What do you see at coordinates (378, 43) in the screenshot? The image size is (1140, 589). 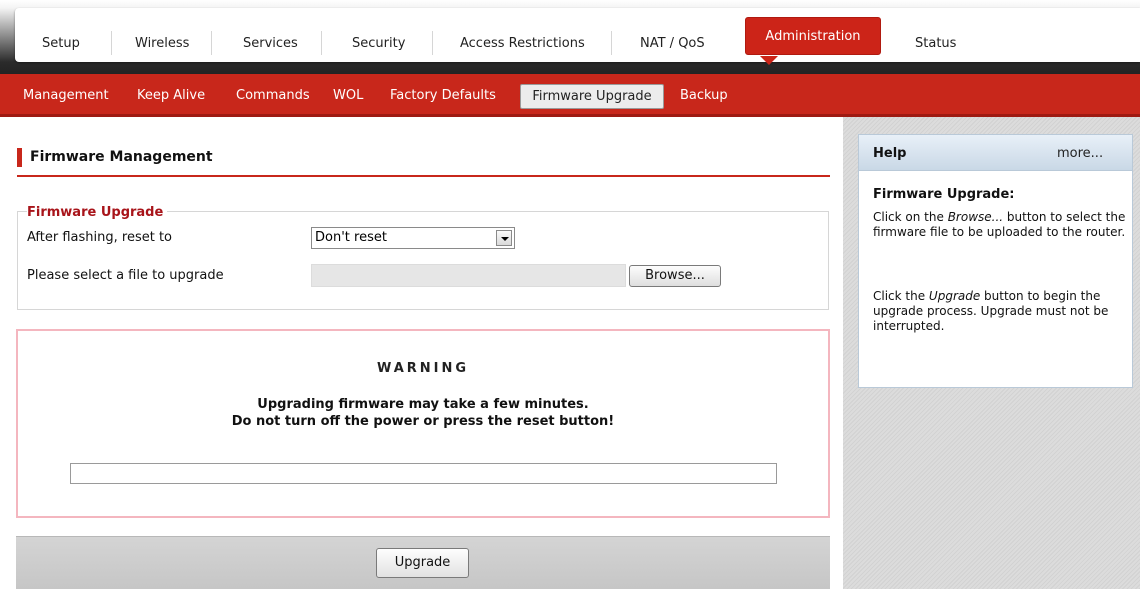 I see `tab-security: Security` at bounding box center [378, 43].